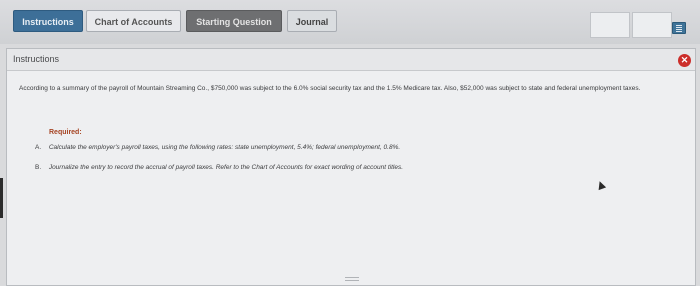  What do you see at coordinates (679, 28) in the screenshot?
I see `hamburger-menu-icon` at bounding box center [679, 28].